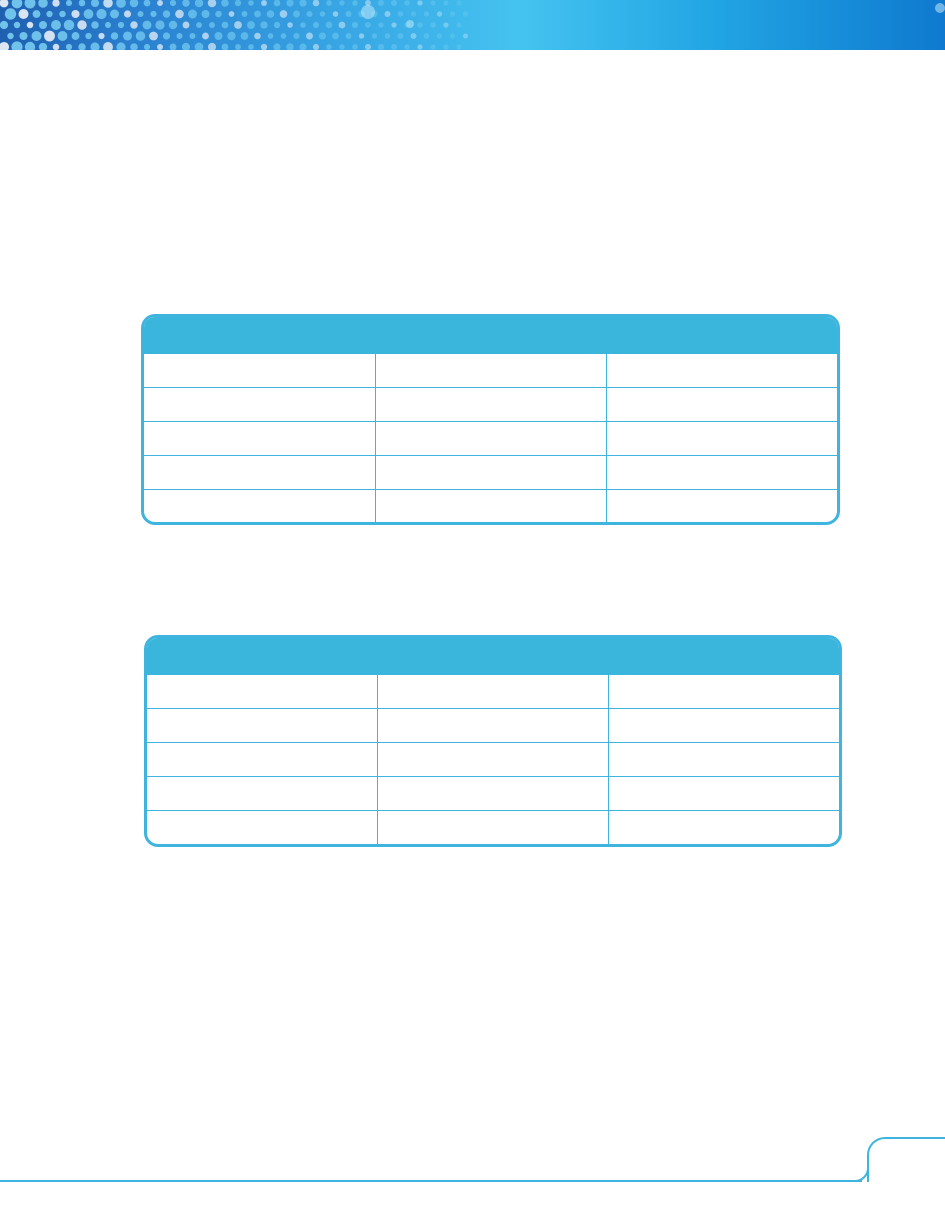 Image resolution: width=945 pixels, height=1215 pixels. Describe the element at coordinates (906, 1159) in the screenshot. I see `page-number-tab` at that location.